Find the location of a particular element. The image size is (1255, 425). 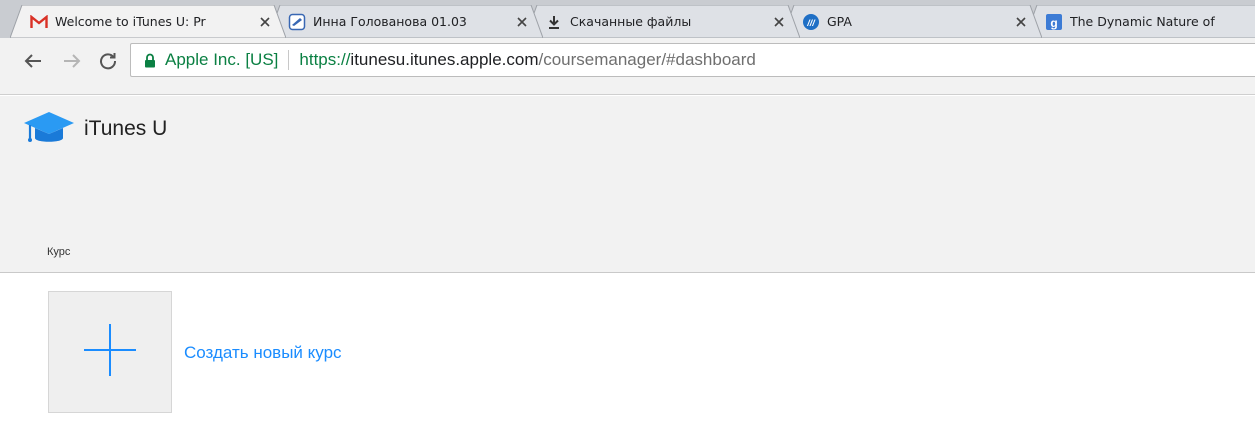

gpa-site-icon: /// is located at coordinates (811, 22).